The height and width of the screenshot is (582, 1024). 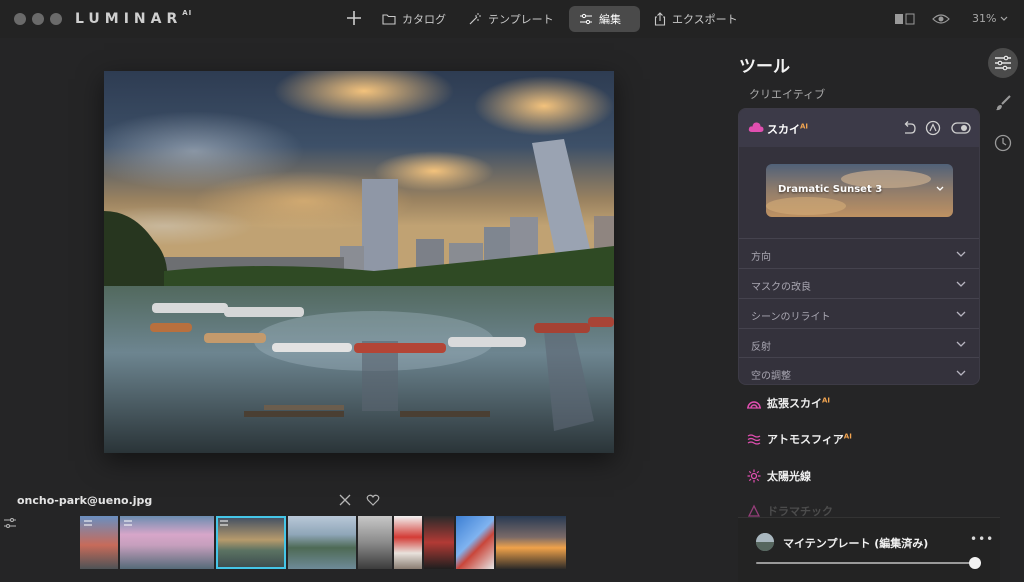 I want to click on tab-templates: テンプレート, so click(x=511, y=19).